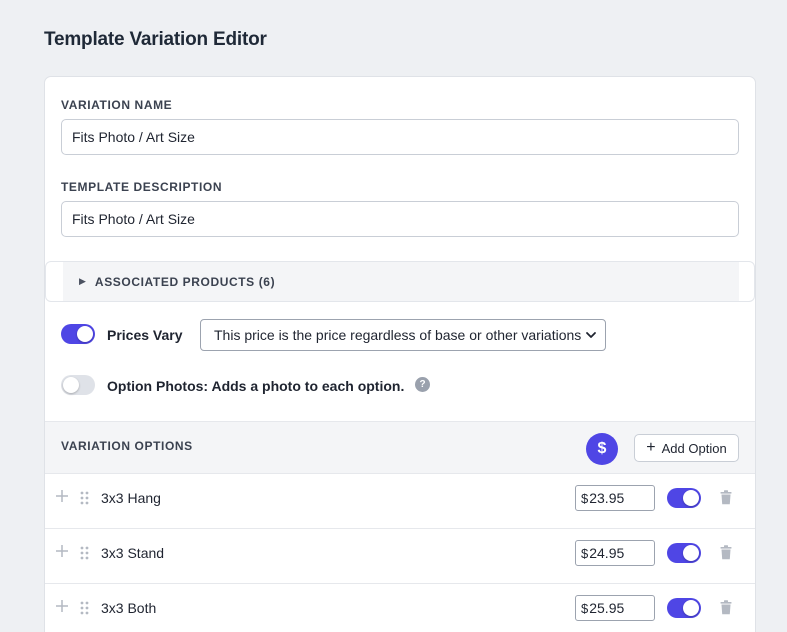  Describe the element at coordinates (127, 446) in the screenshot. I see `variation-options-title: VARIATION OPTIONS` at that location.